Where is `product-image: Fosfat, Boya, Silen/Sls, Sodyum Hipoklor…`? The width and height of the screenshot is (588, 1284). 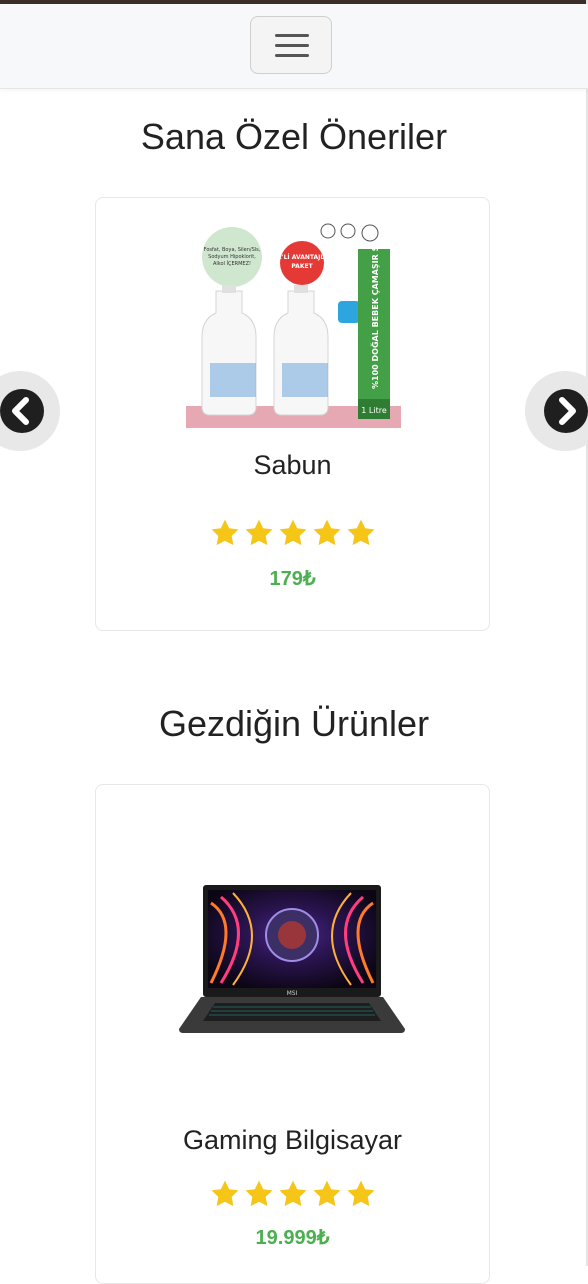 product-image: Fosfat, Boya, Silen/Sls, Sodyum Hipoklor… is located at coordinates (293, 325).